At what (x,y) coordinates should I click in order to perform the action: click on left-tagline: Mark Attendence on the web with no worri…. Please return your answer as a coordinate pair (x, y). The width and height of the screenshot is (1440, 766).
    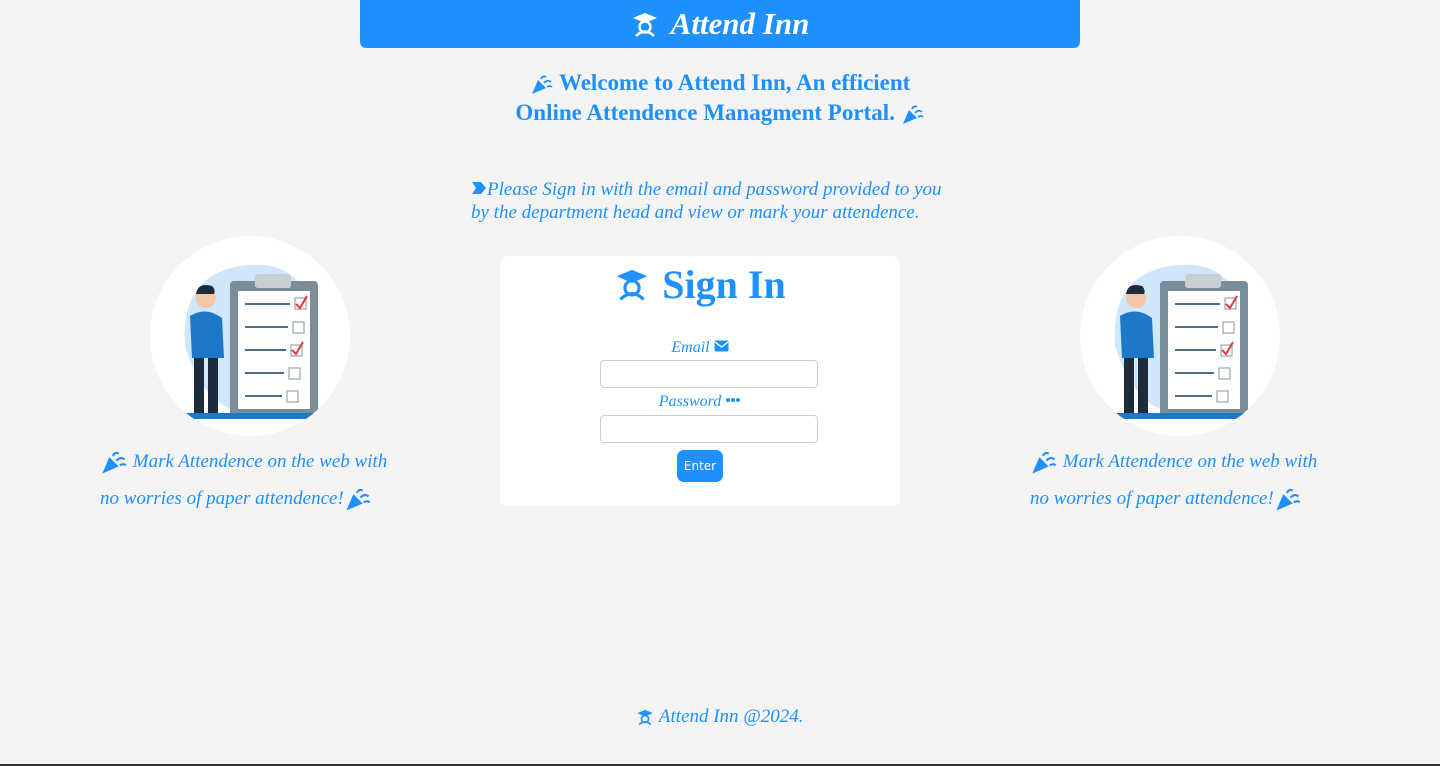
    Looking at the image, I should click on (265, 480).